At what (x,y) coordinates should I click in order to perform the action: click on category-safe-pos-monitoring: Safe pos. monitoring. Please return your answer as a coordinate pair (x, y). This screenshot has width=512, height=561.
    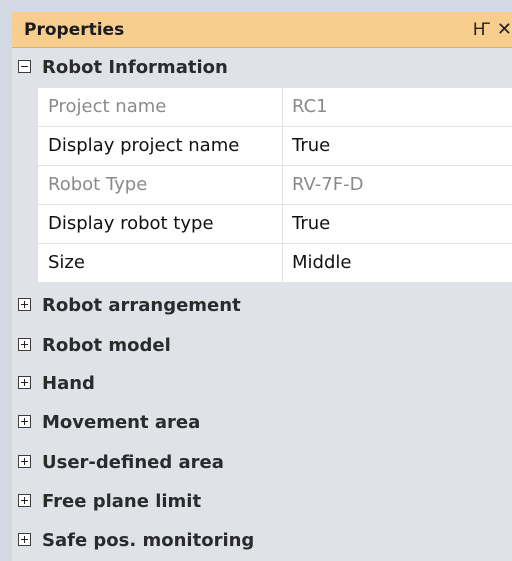
    Looking at the image, I should click on (262, 541).